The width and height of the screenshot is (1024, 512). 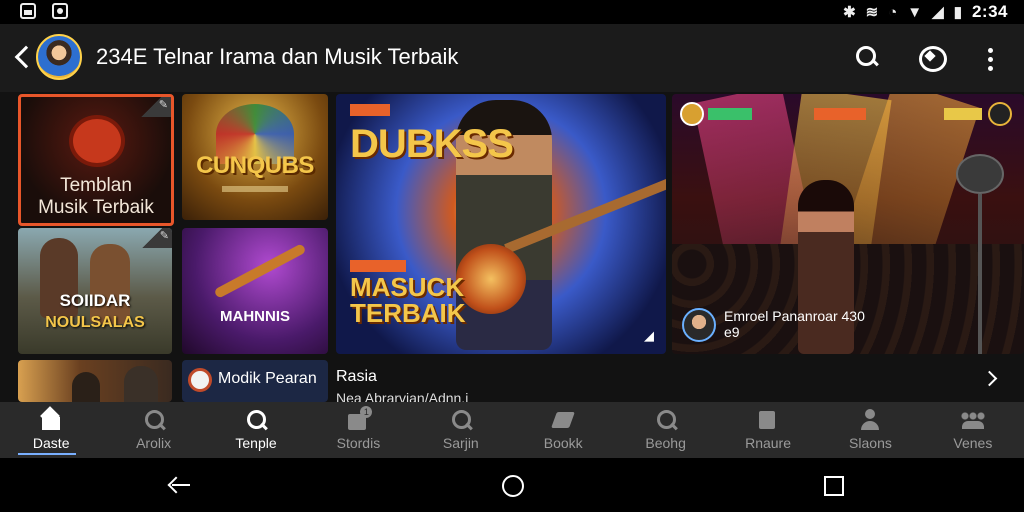 I want to click on book-icon, so click(x=563, y=420).